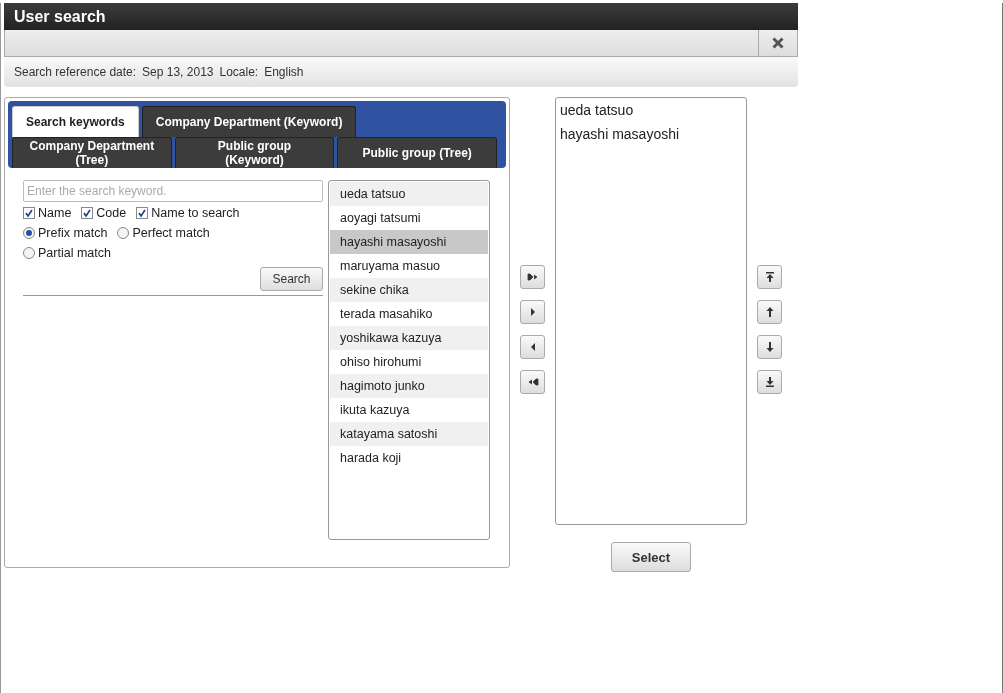 This screenshot has height=693, width=1003. Describe the element at coordinates (532, 312) in the screenshot. I see `add-button` at that location.